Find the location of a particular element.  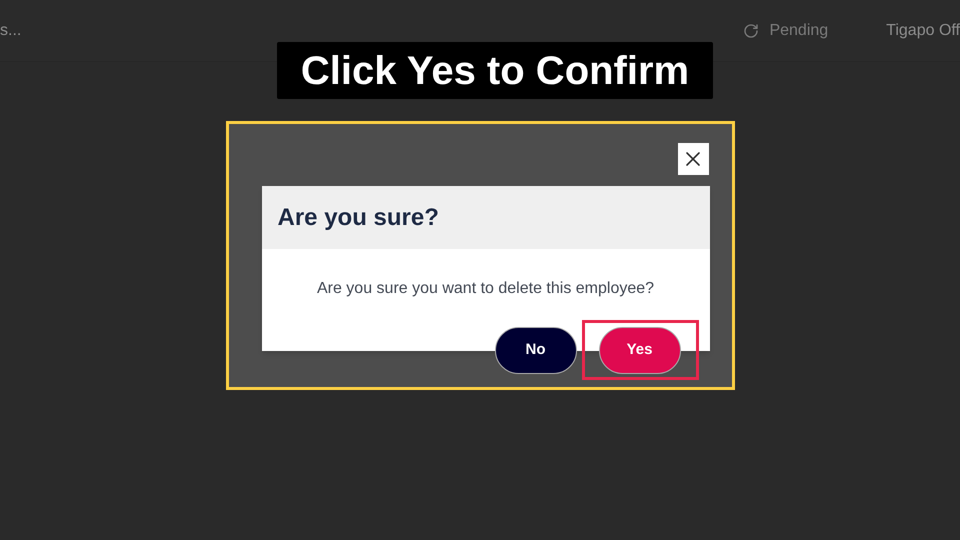

close-button is located at coordinates (693, 159).